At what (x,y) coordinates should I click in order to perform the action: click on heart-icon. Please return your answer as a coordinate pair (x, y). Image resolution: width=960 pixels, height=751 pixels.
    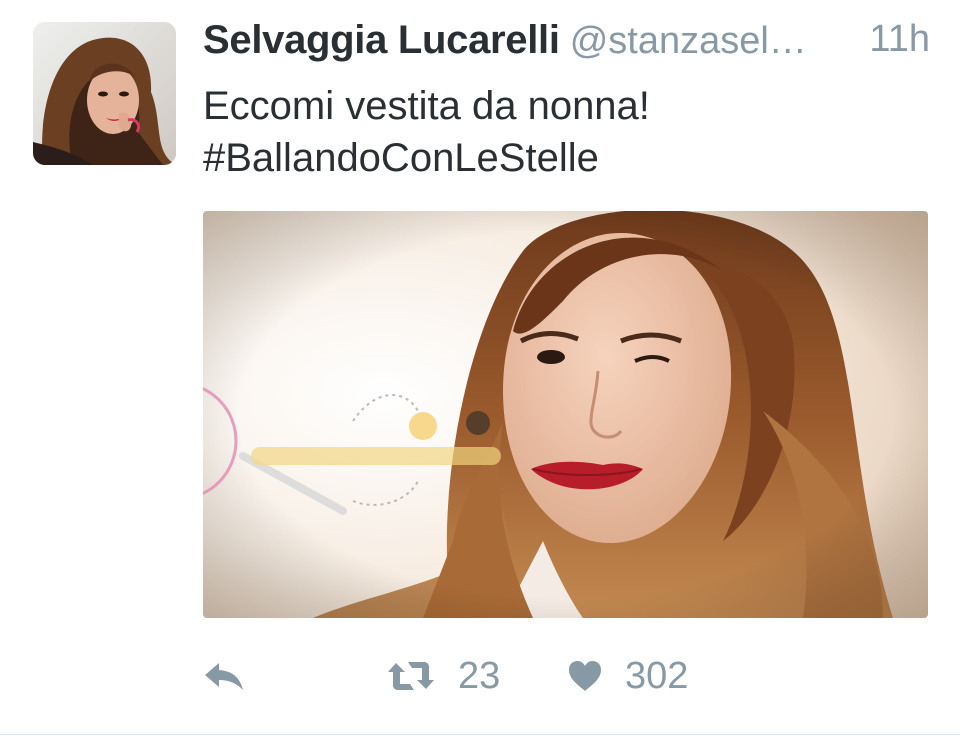
    Looking at the image, I should click on (585, 676).